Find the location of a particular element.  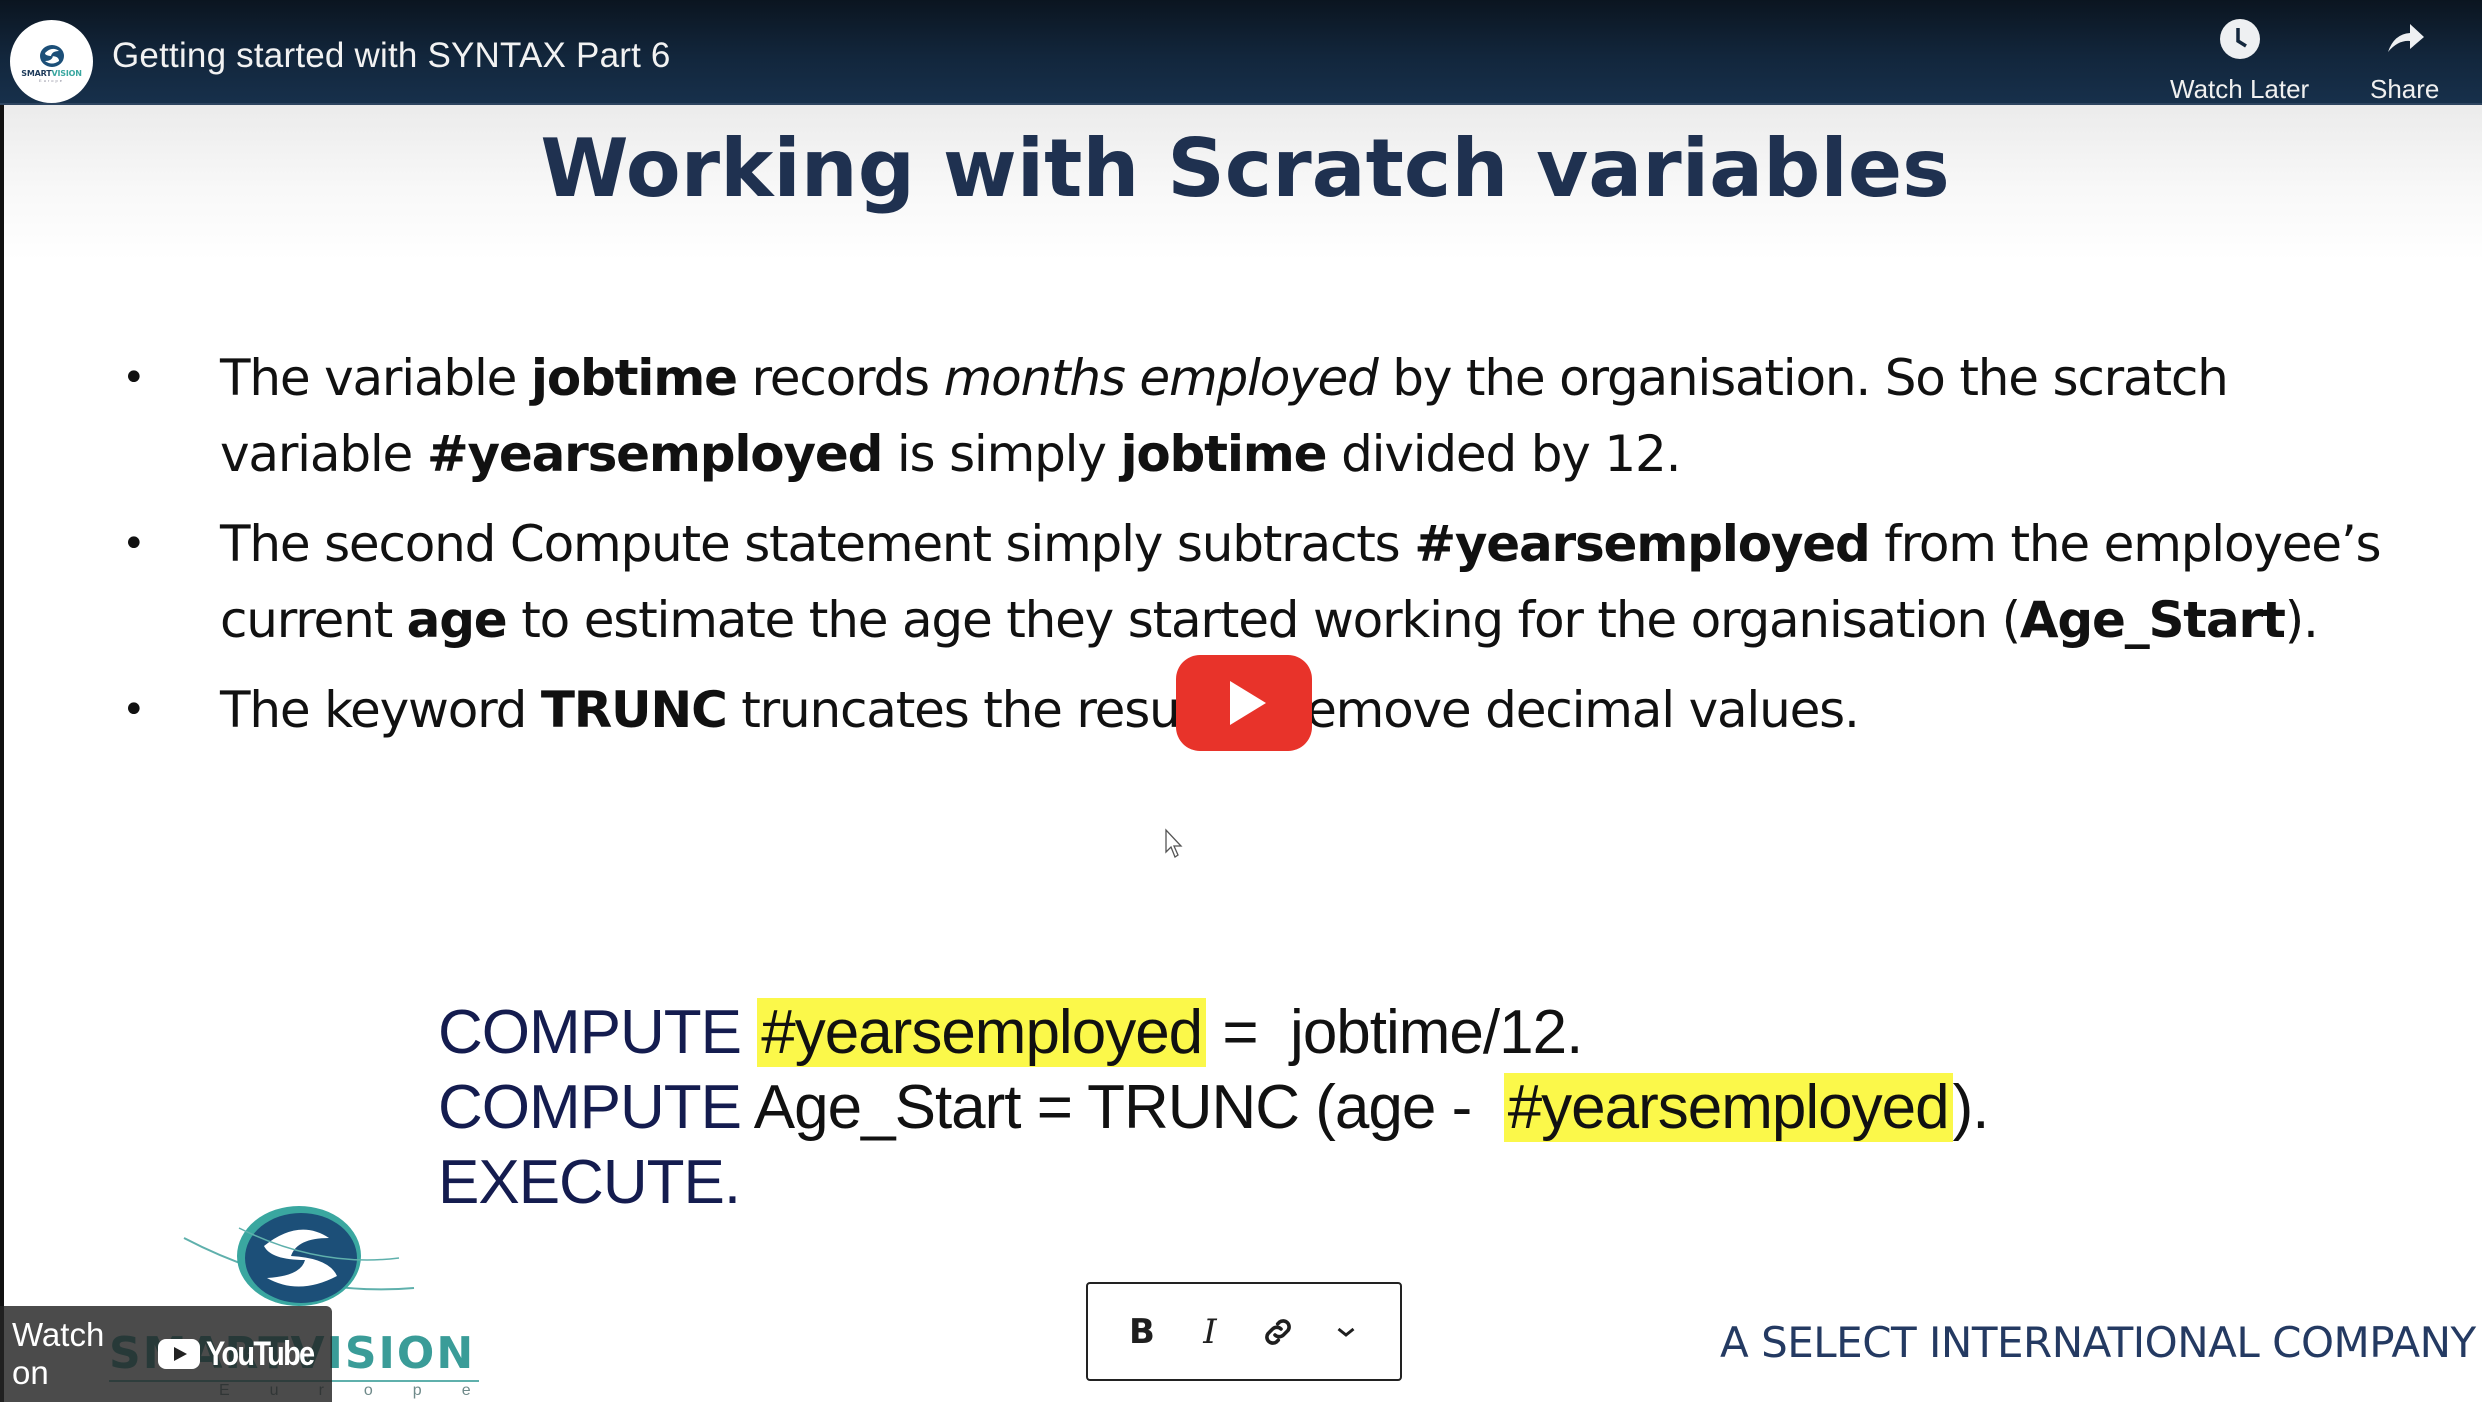

watch-on-youtube-button: Watch on YouTube is located at coordinates (166, 1354).